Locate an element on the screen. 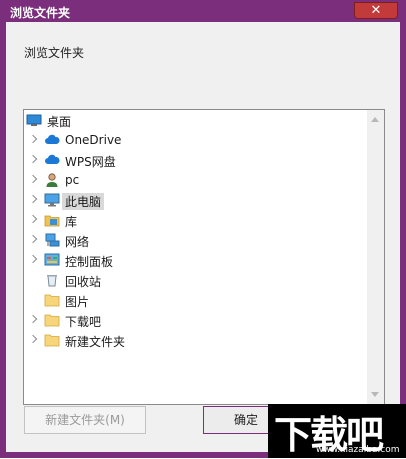 This screenshot has width=406, height=459. tree-item: OneDrive is located at coordinates (194, 140).